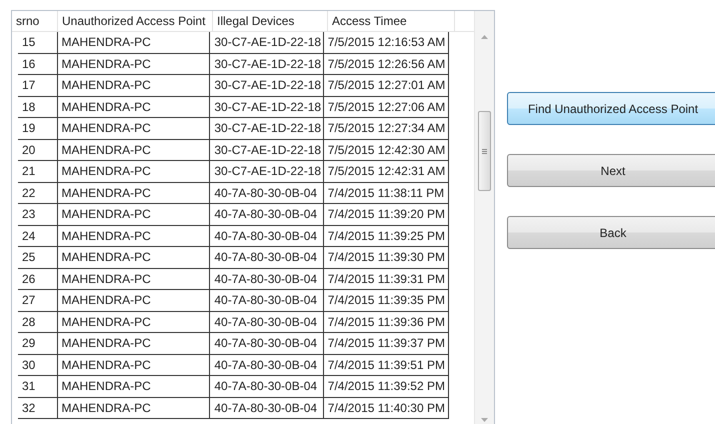 This screenshot has height=424, width=715. What do you see at coordinates (611, 232) in the screenshot?
I see `action-button: Back` at bounding box center [611, 232].